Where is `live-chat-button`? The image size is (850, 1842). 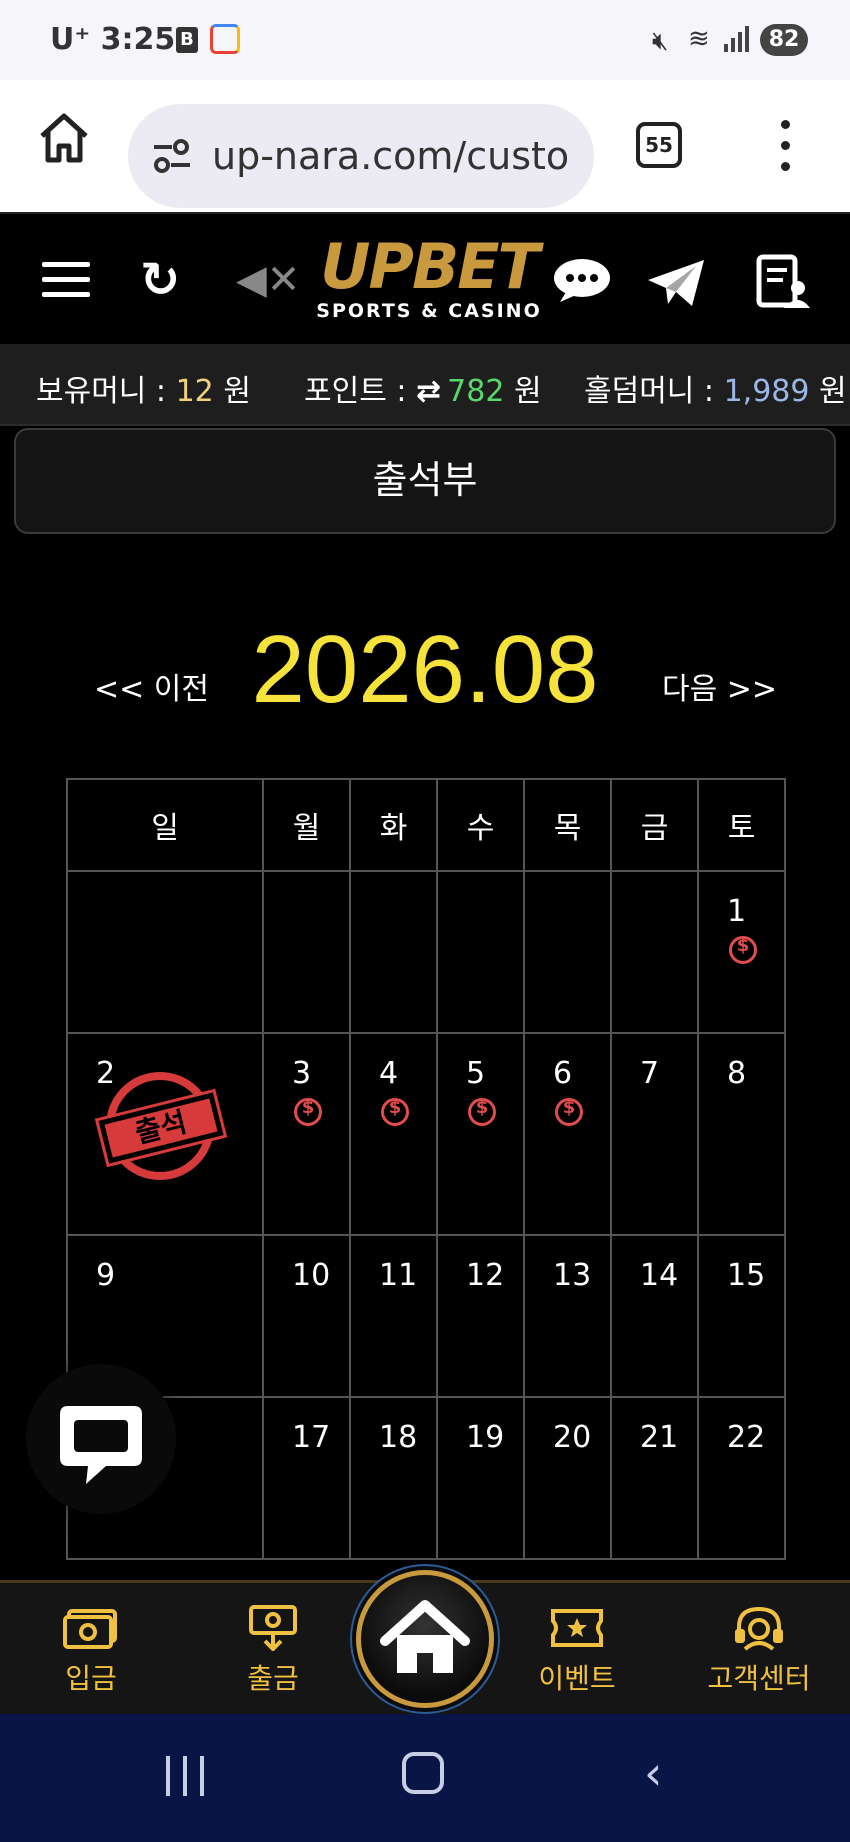 live-chat-button is located at coordinates (101, 1439).